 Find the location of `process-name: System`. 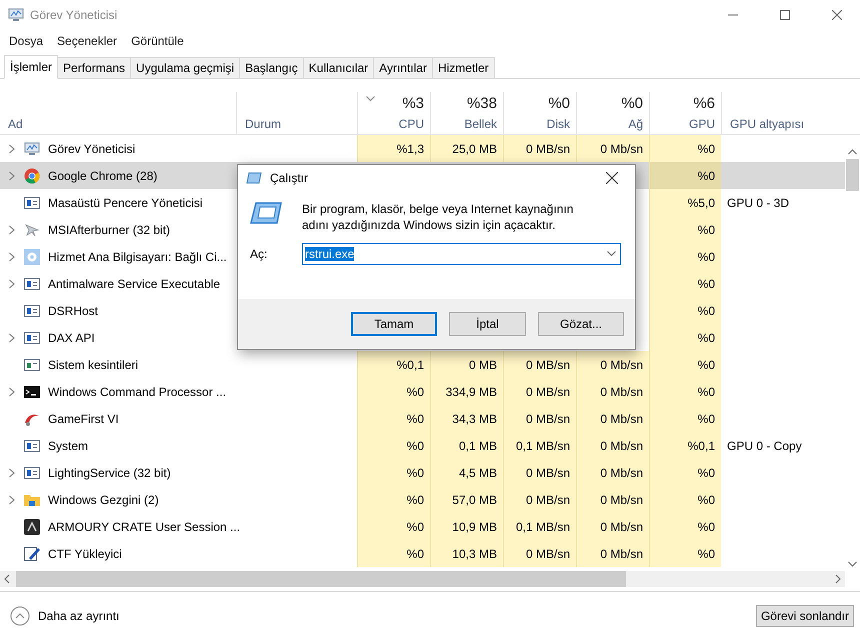

process-name: System is located at coordinates (68, 445).